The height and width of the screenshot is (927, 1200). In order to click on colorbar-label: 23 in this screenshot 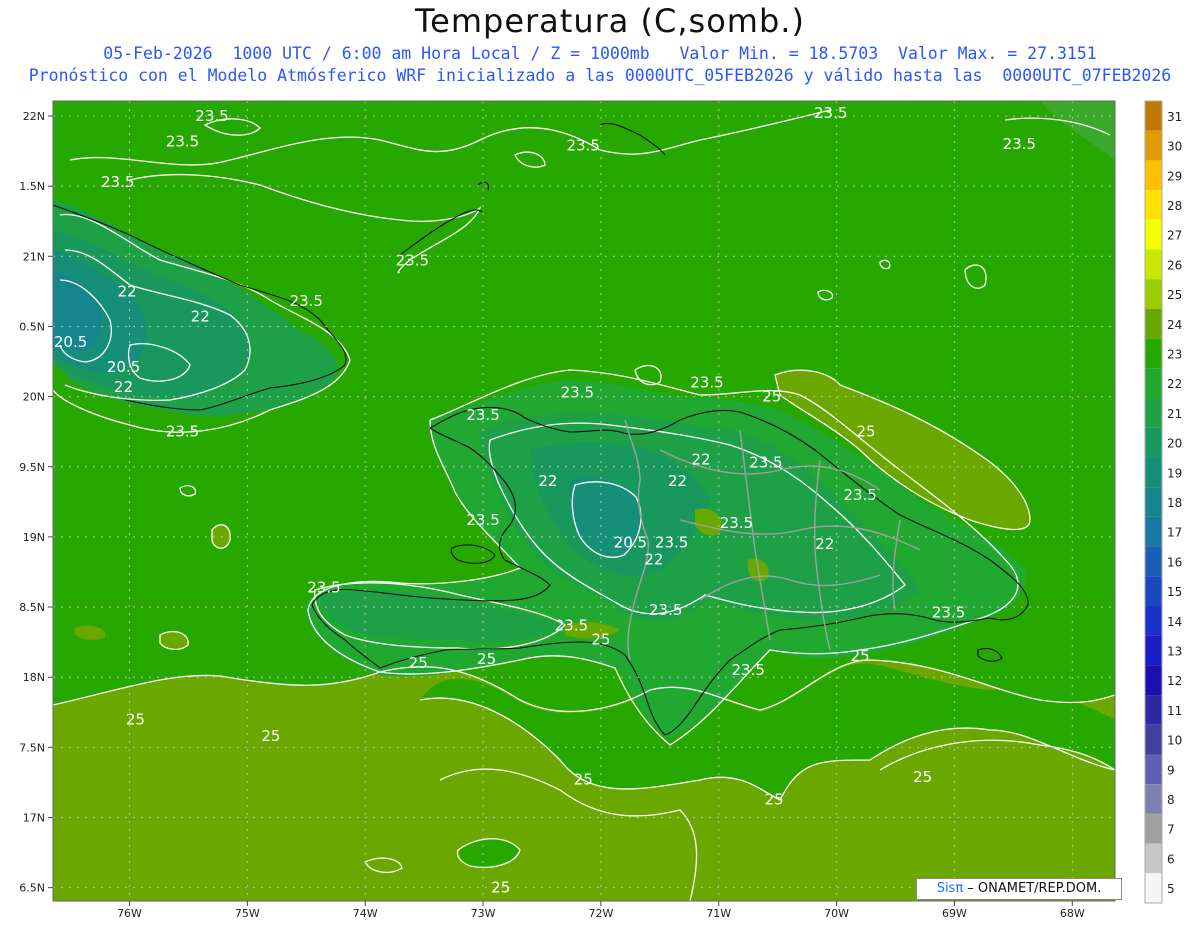, I will do `click(1174, 354)`.